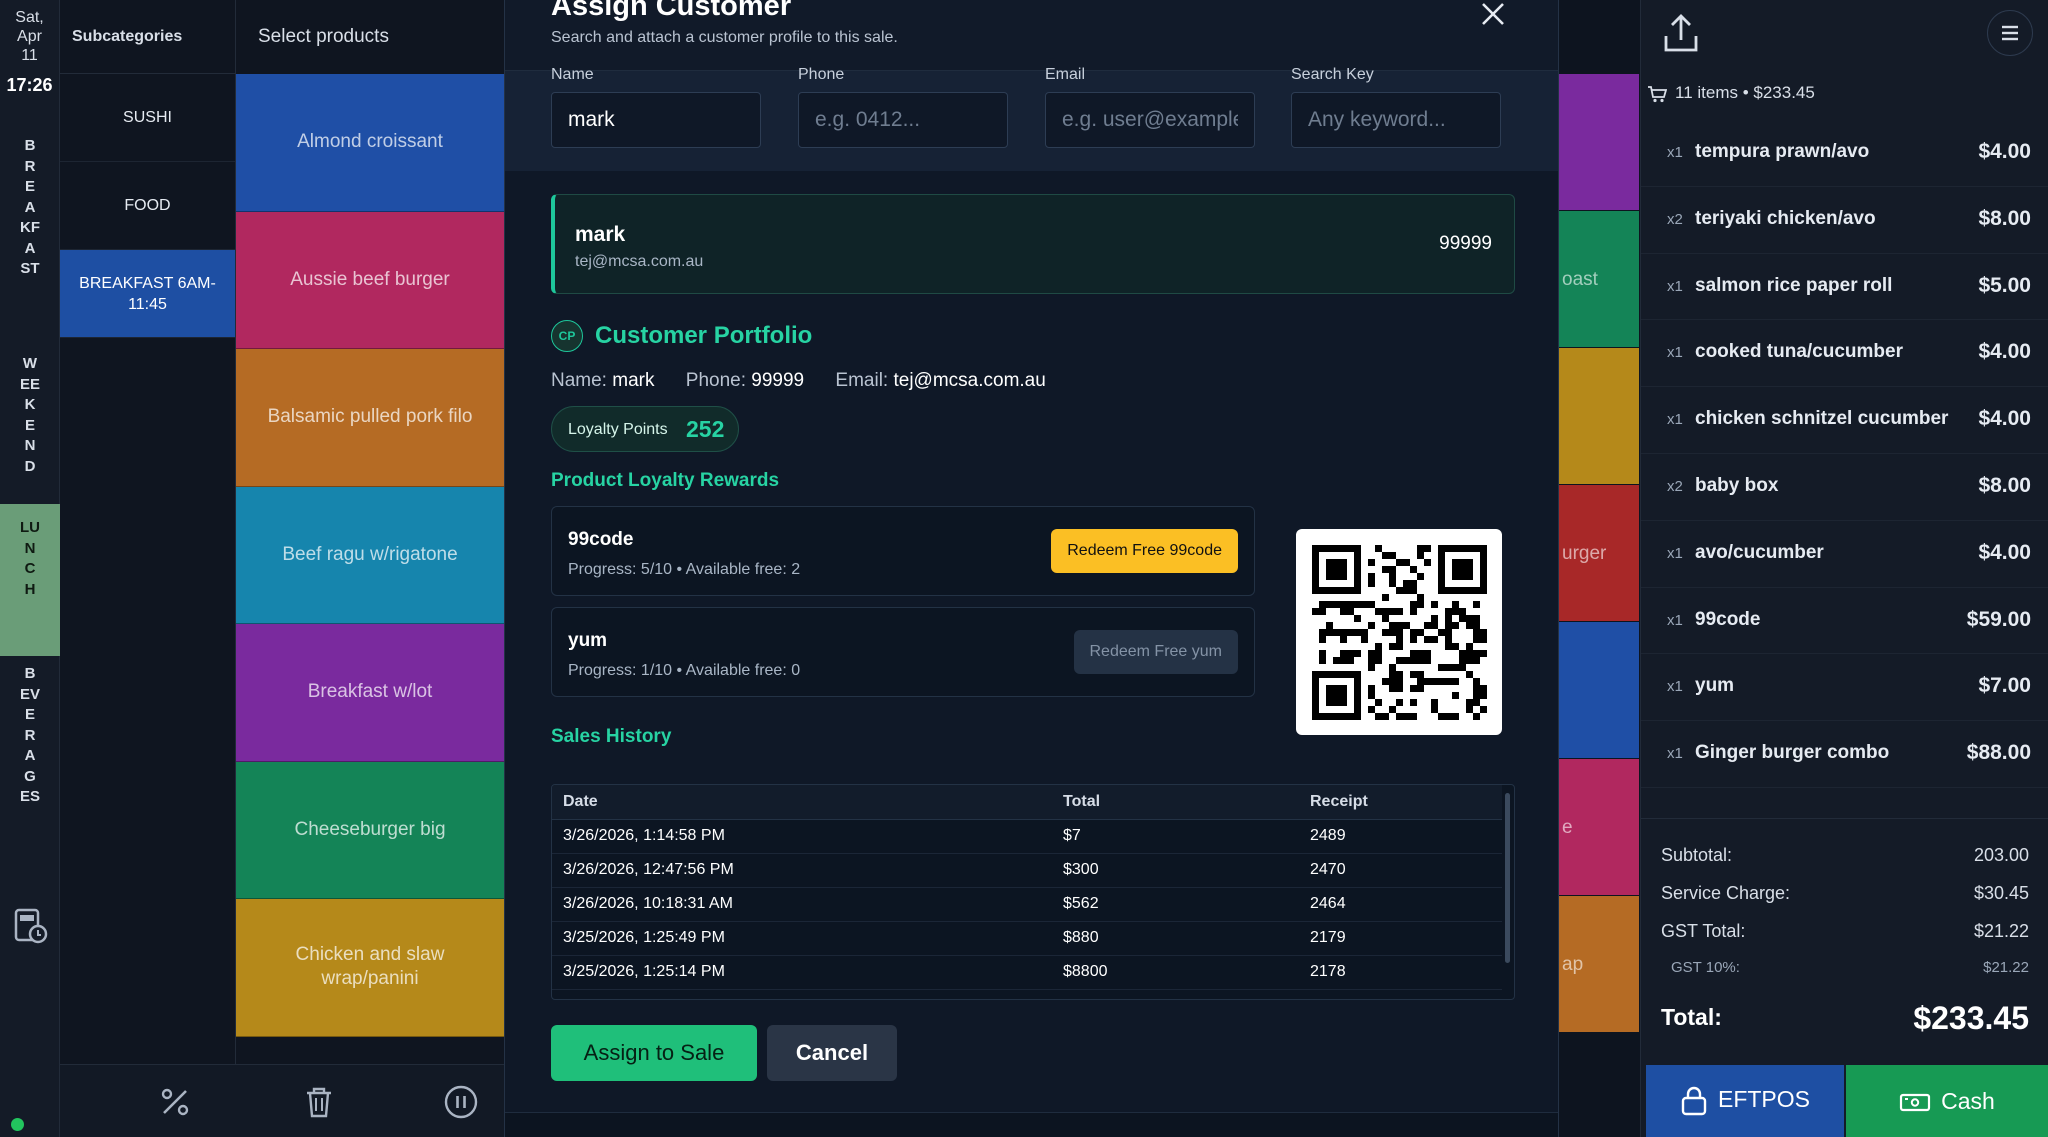 The image size is (2048, 1137). Describe the element at coordinates (1399, 632) in the screenshot. I see `qr-code` at that location.